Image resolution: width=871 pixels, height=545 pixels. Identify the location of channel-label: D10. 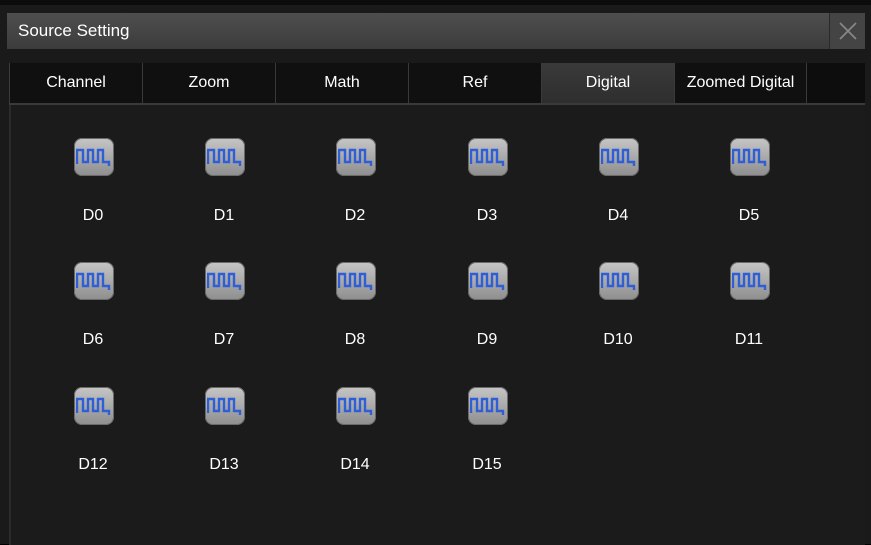
(618, 339).